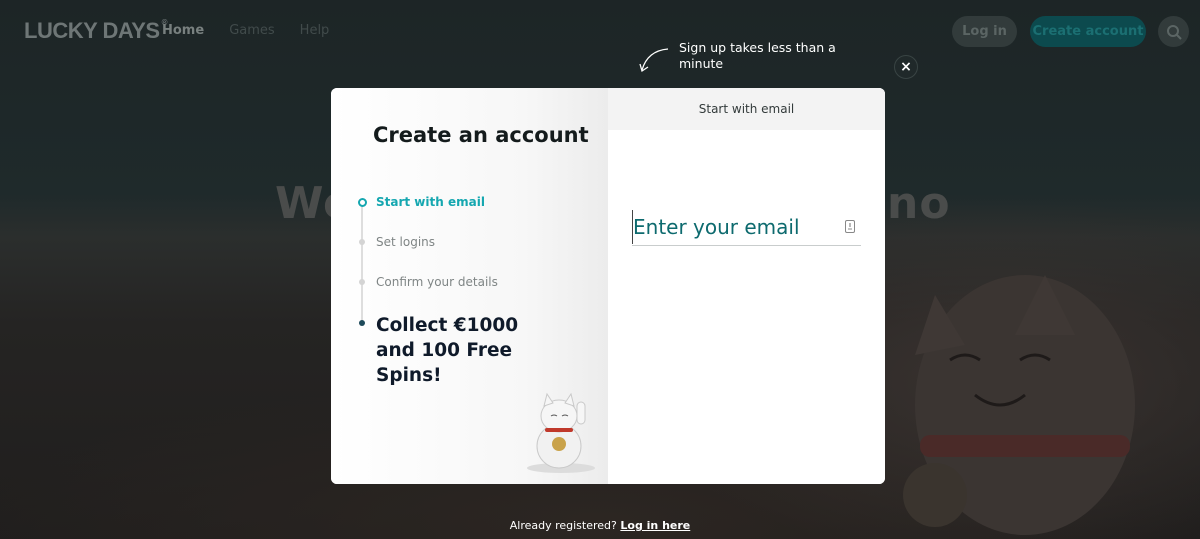  What do you see at coordinates (251, 30) in the screenshot?
I see `nav-link-games: Games` at bounding box center [251, 30].